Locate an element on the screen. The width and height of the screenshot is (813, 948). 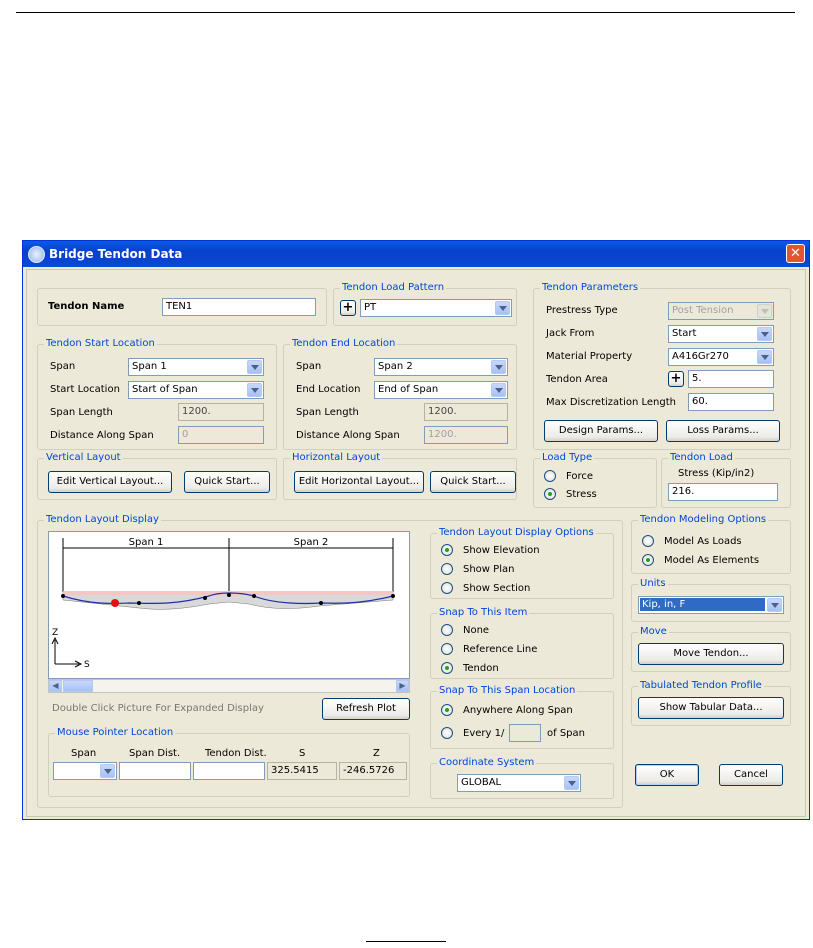
end-span-select: Span 2 is located at coordinates (441, 367).